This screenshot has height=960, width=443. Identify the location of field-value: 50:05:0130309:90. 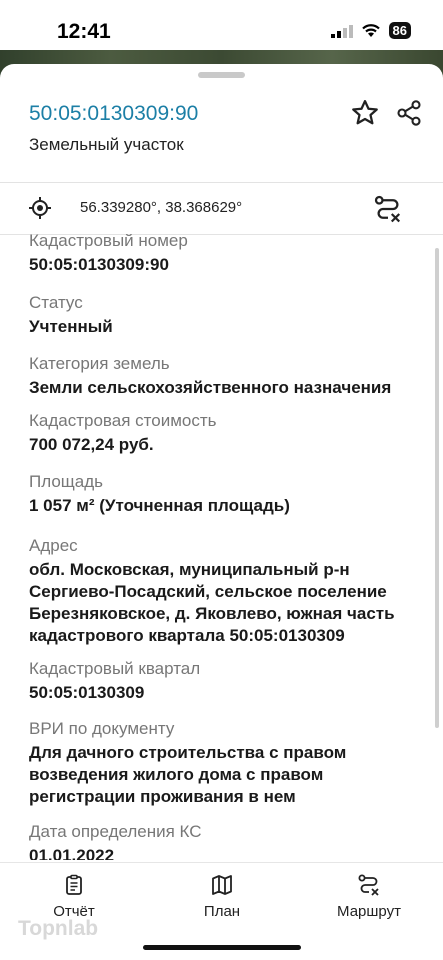
(99, 264).